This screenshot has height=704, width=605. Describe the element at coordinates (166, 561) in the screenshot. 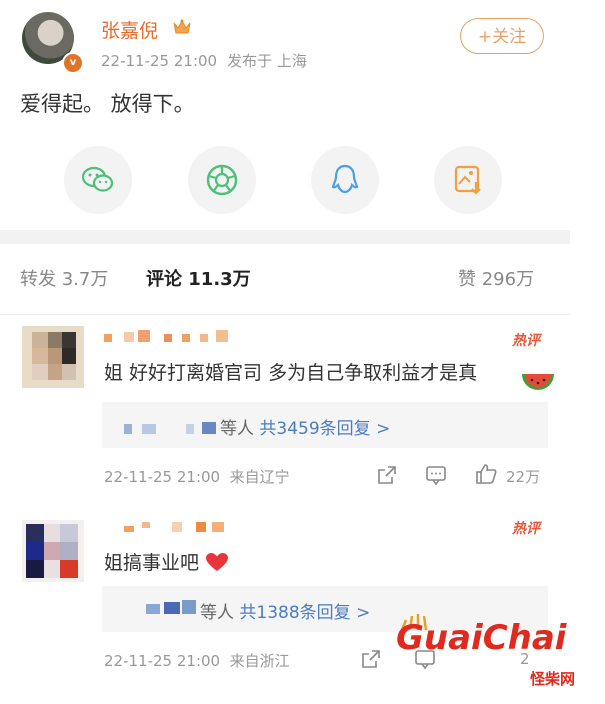

I see `comment-text: 姐搞事业吧` at that location.